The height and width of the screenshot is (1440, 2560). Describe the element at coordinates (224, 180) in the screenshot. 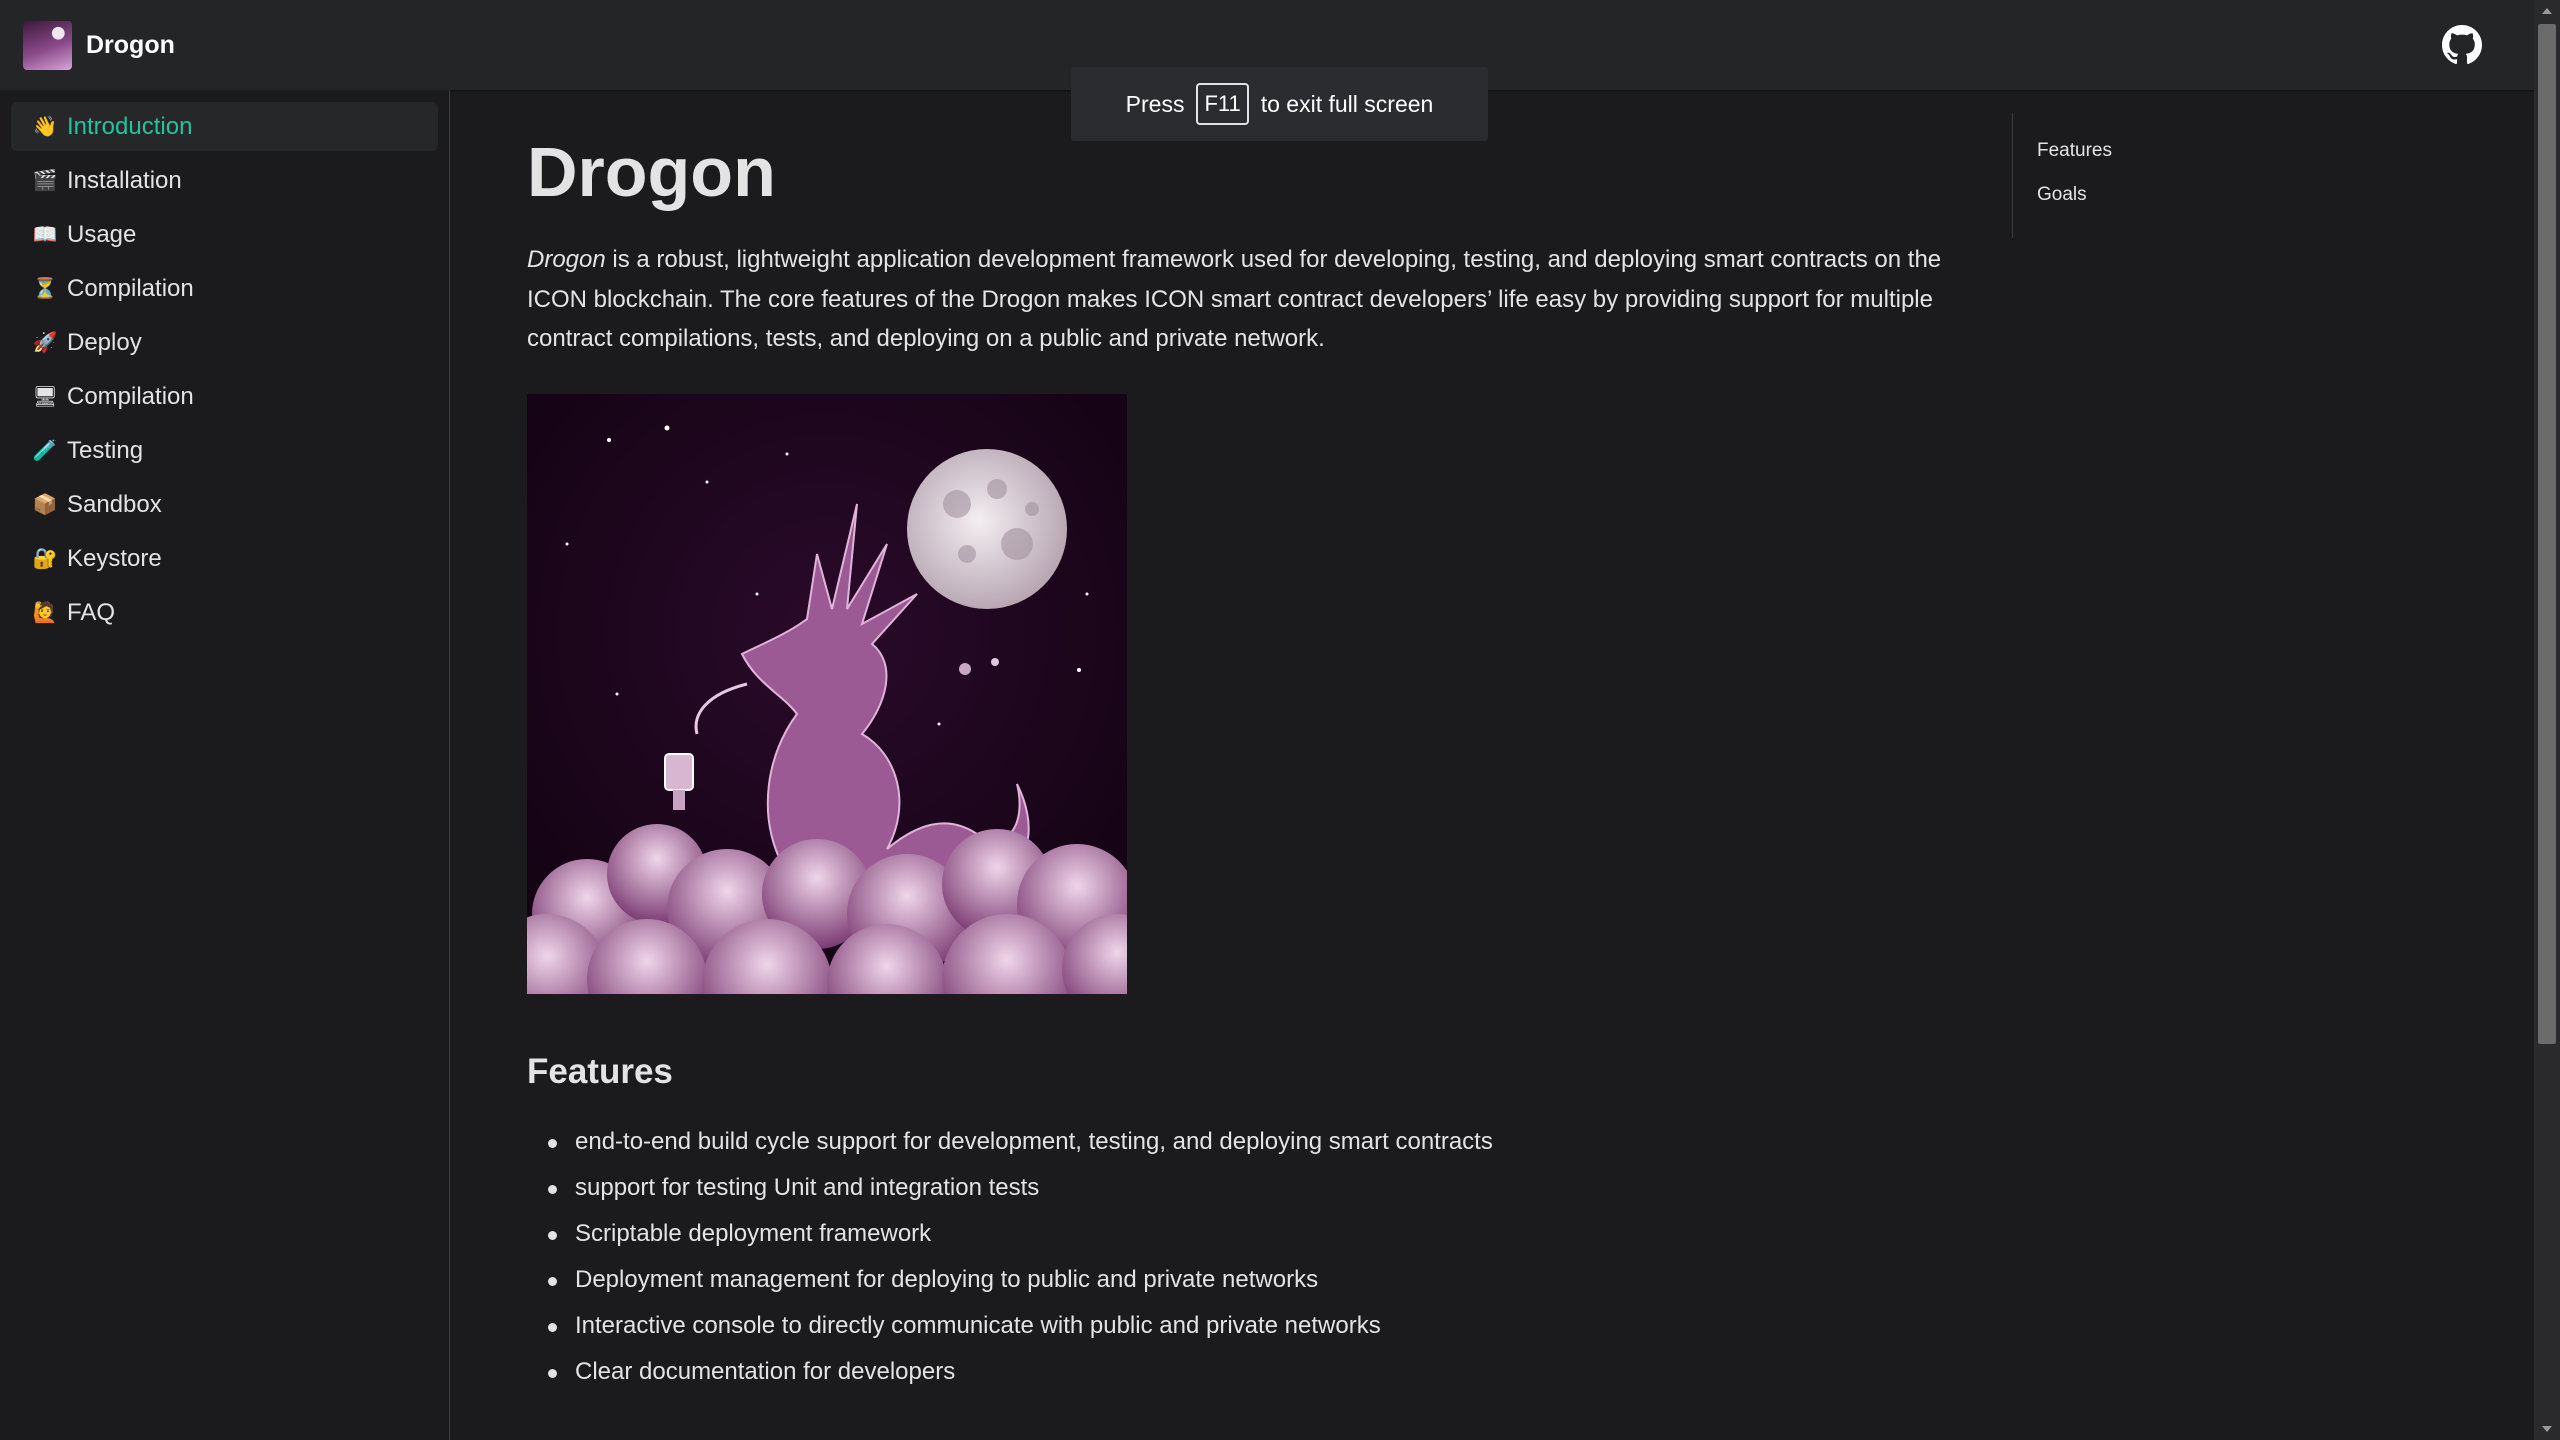

I see `sidebar-item-installation: 🎬 Installation` at that location.